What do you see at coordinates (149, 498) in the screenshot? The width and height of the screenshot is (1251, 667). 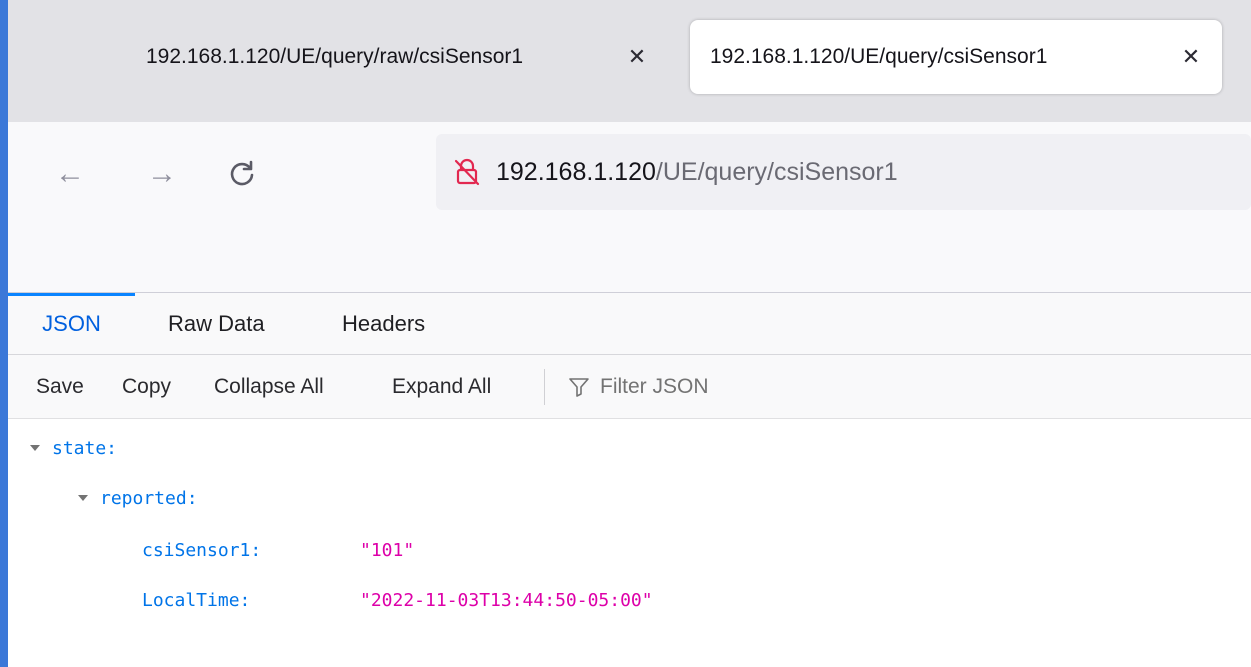 I see `json-key: reported:` at bounding box center [149, 498].